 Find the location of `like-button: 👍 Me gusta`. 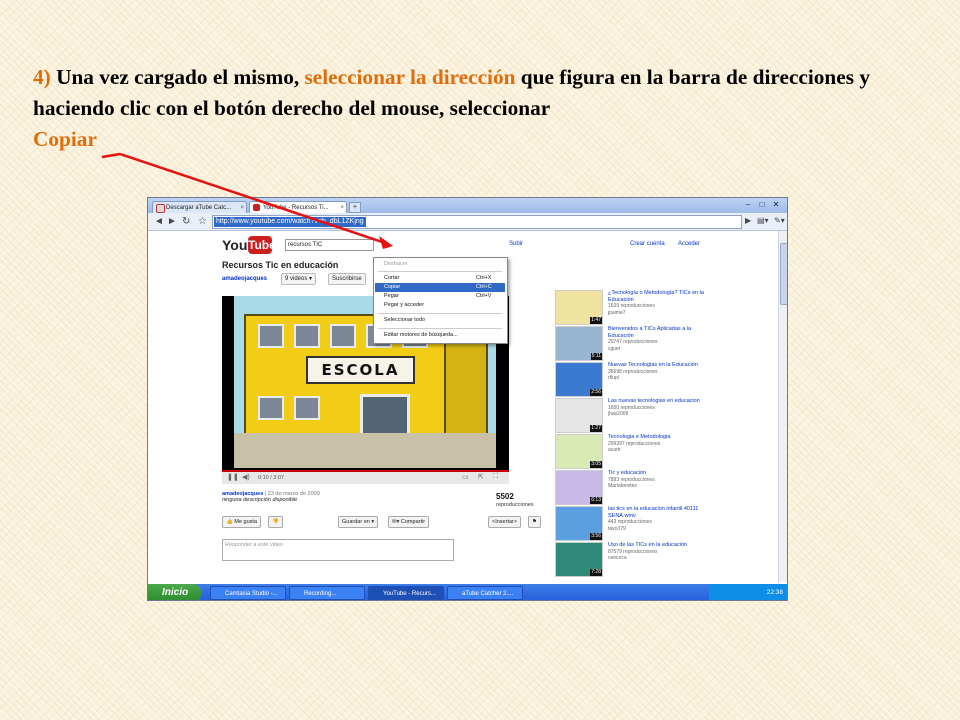

like-button: 👍 Me gusta is located at coordinates (242, 522).